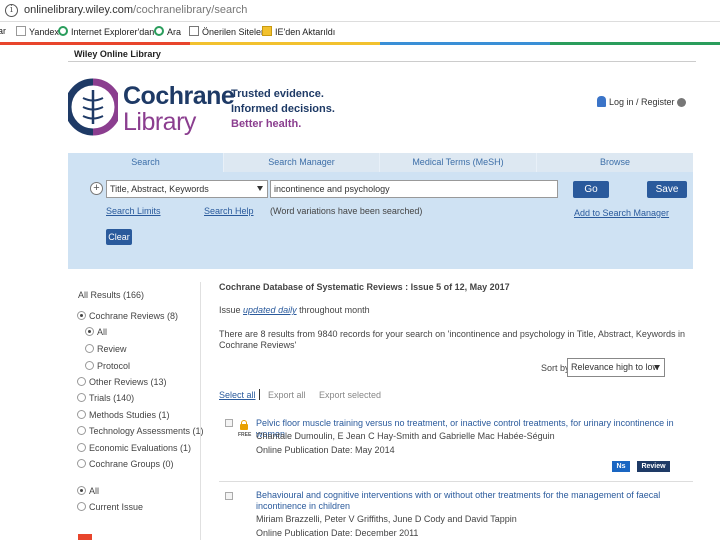  I want to click on filter-trials: Trials (140), so click(105, 398).